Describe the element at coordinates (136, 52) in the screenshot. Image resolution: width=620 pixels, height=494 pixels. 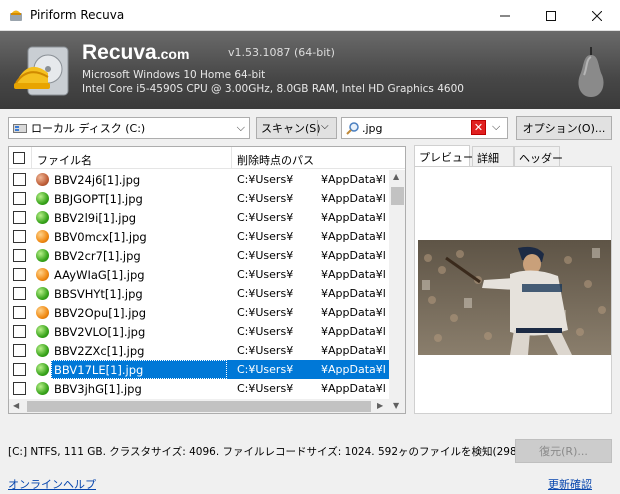
I see `brand-name: Recuva.com` at that location.